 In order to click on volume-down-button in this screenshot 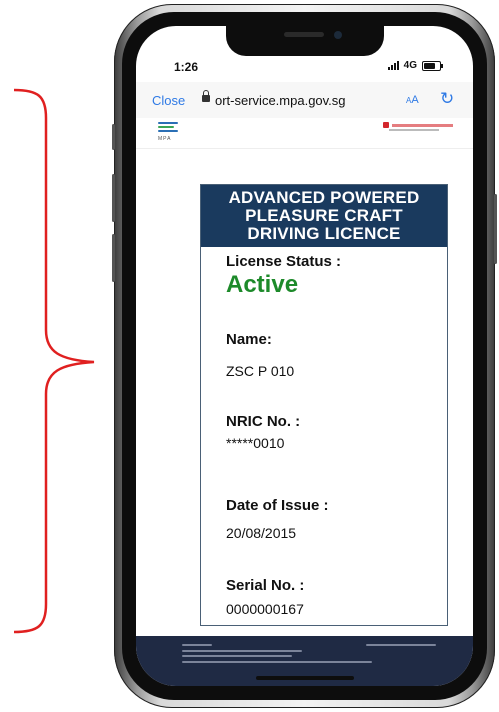, I will do `click(113, 258)`.